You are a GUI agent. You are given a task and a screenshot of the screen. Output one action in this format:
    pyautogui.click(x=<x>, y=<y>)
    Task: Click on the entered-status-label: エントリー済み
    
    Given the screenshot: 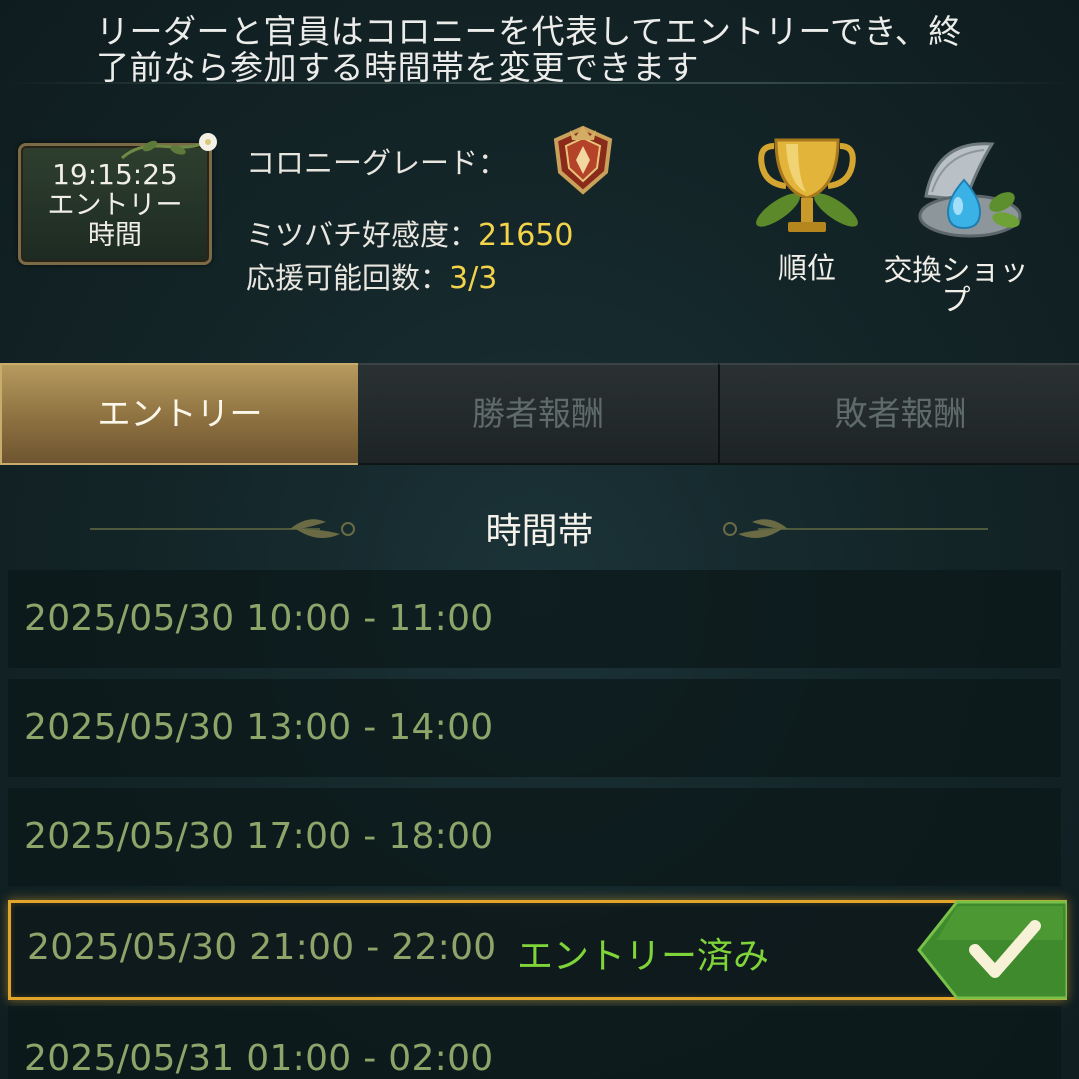 What is the action you would take?
    pyautogui.click(x=643, y=956)
    